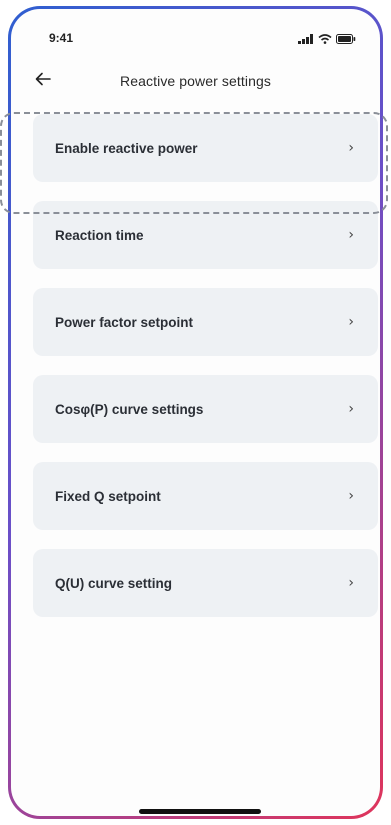  What do you see at coordinates (129, 409) in the screenshot?
I see `list-item-label: Cosφ(P) curve settings` at bounding box center [129, 409].